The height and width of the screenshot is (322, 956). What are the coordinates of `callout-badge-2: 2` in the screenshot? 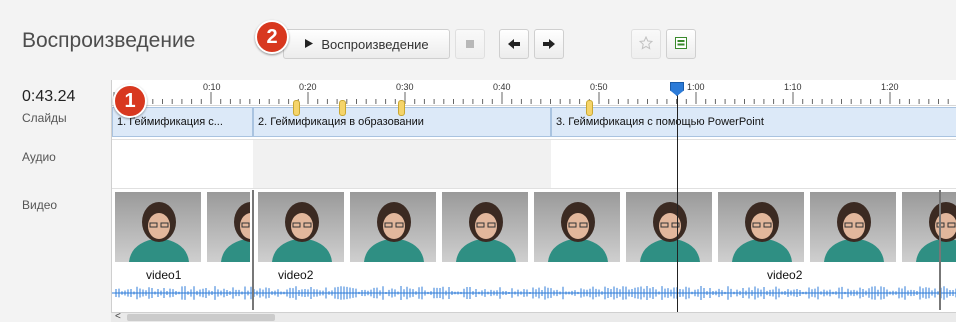 It's located at (272, 37).